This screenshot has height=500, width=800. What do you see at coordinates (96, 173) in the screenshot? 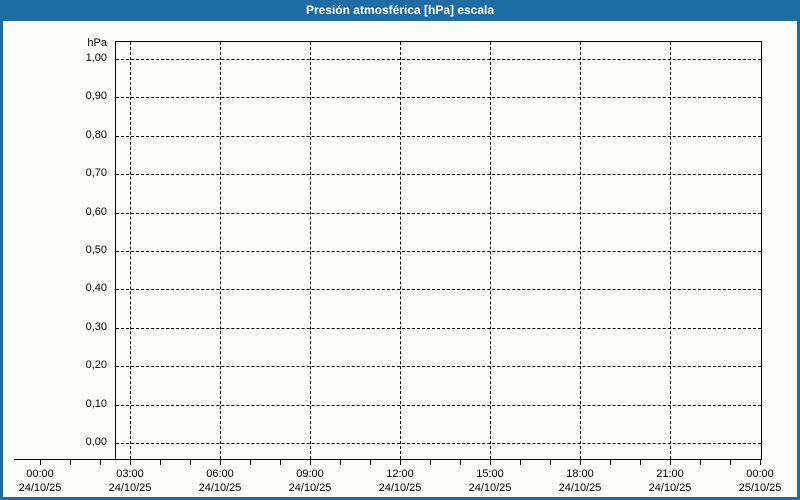
I see `y-tick-label: 0,70` at bounding box center [96, 173].